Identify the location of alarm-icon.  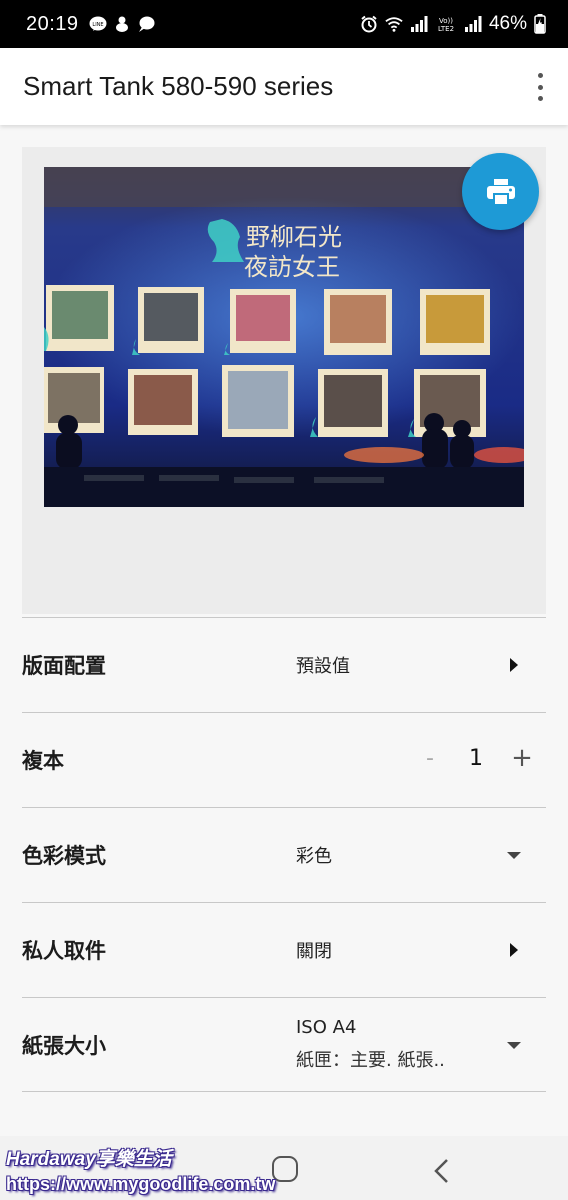
(369, 24).